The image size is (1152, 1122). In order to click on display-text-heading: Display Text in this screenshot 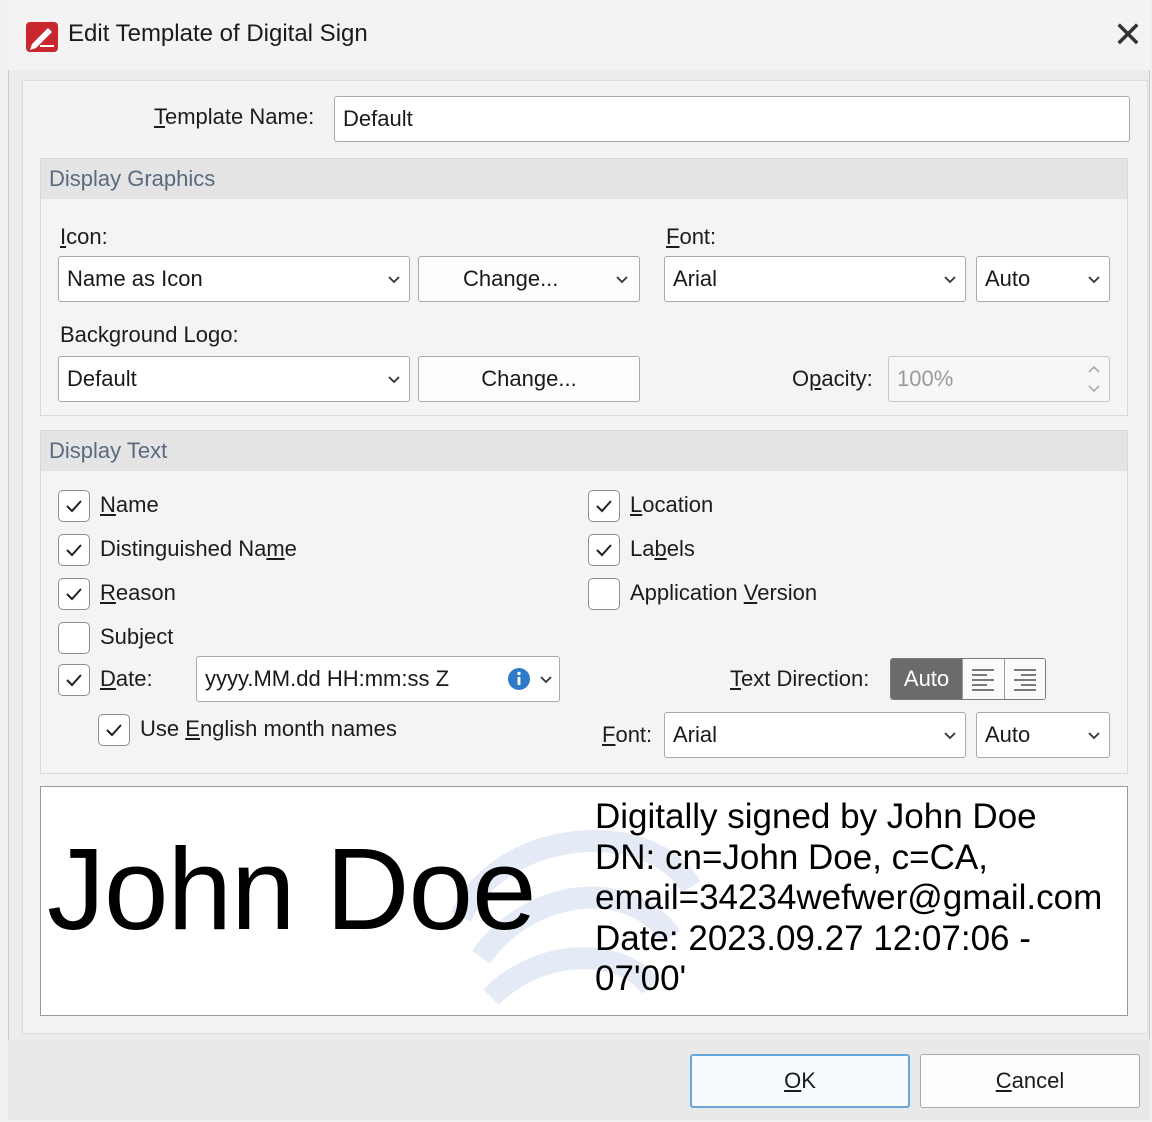, I will do `click(584, 451)`.